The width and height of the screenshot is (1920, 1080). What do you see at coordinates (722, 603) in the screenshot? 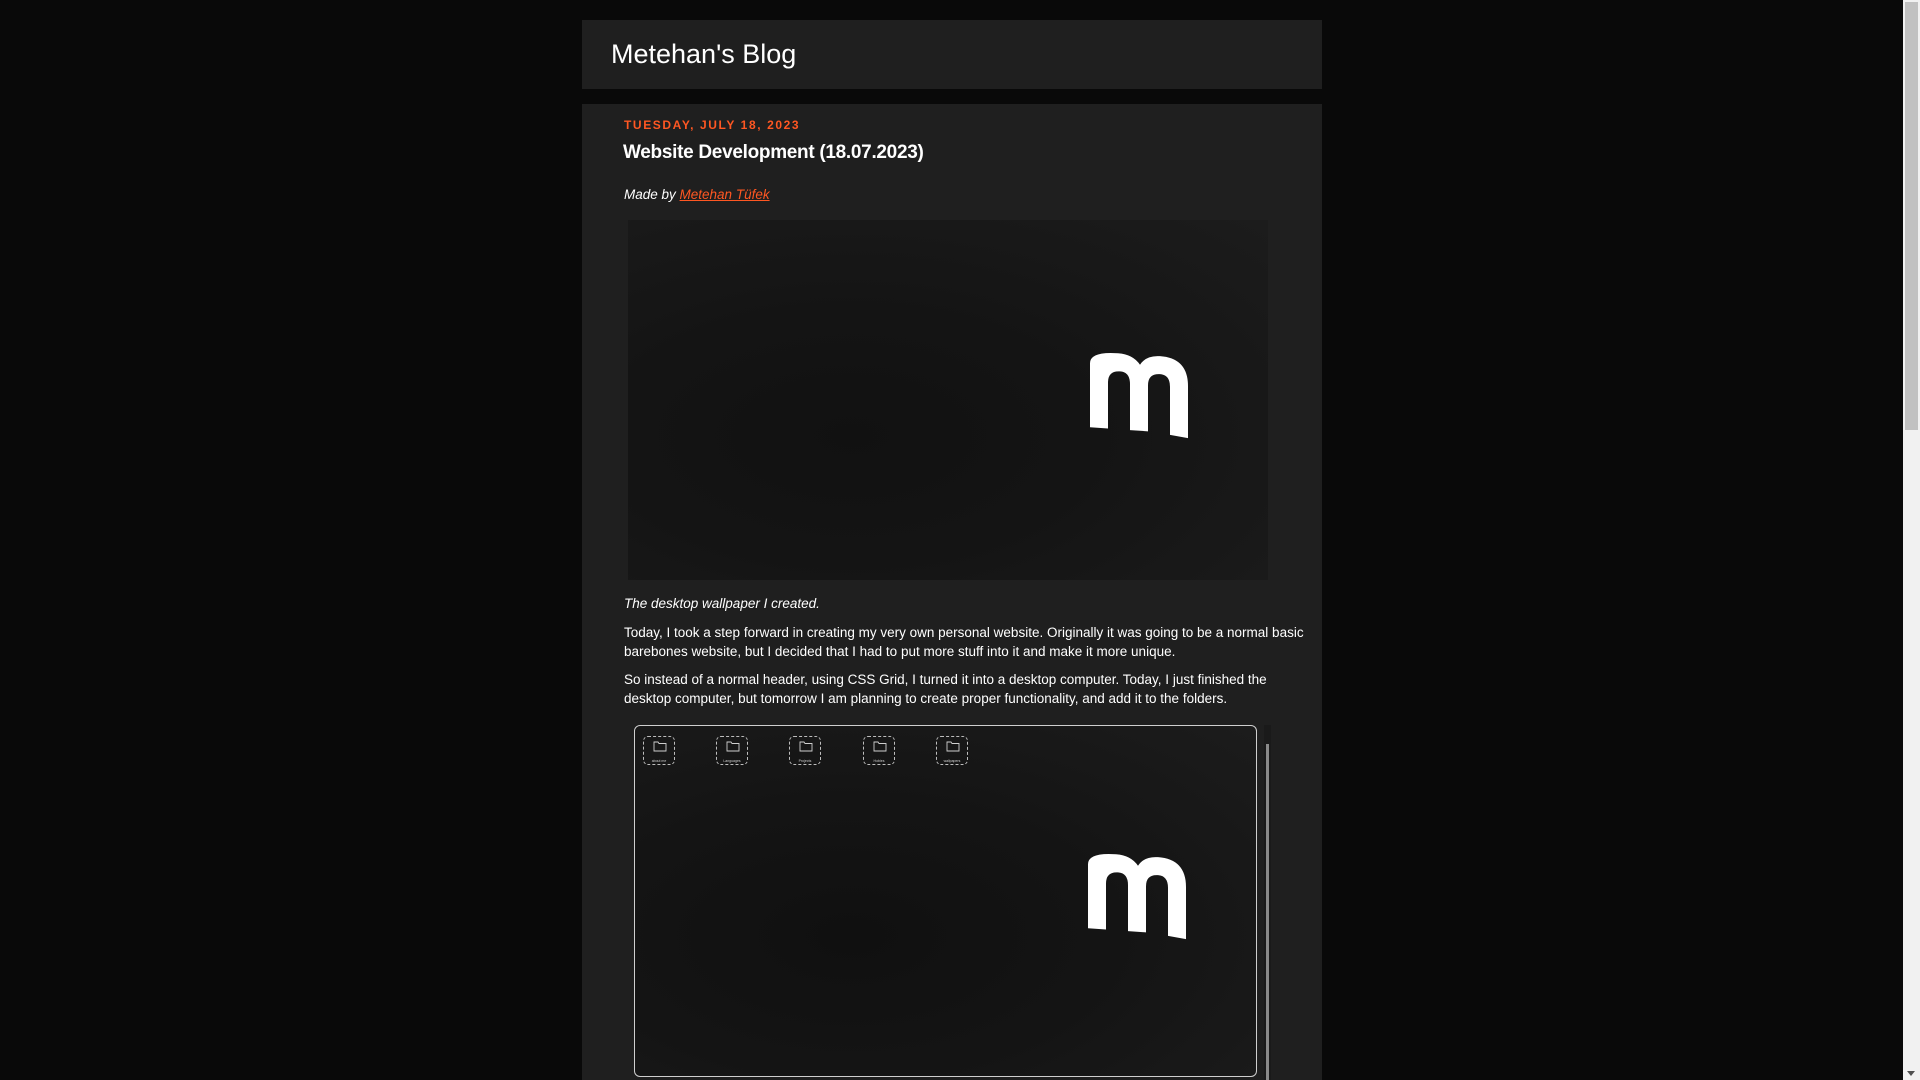
I see `image-caption: The desktop wallpaper I created.` at bounding box center [722, 603].